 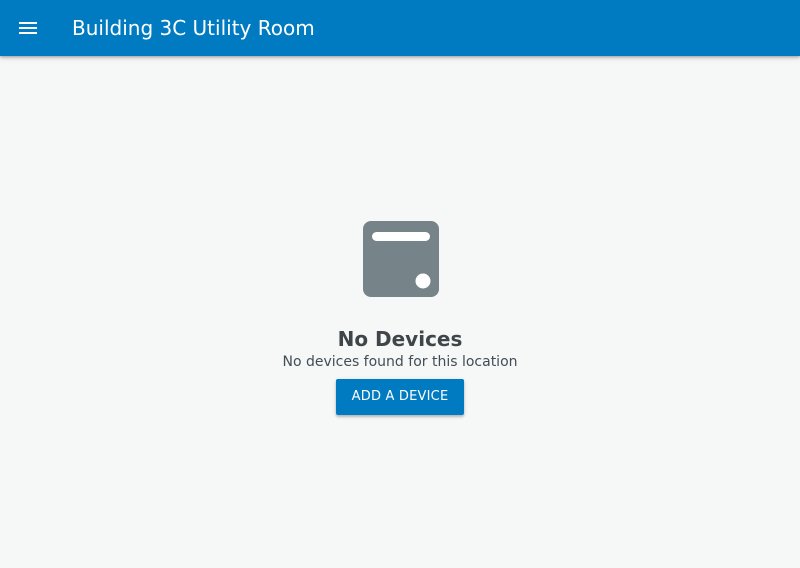 I want to click on menu-icon, so click(x=28, y=28).